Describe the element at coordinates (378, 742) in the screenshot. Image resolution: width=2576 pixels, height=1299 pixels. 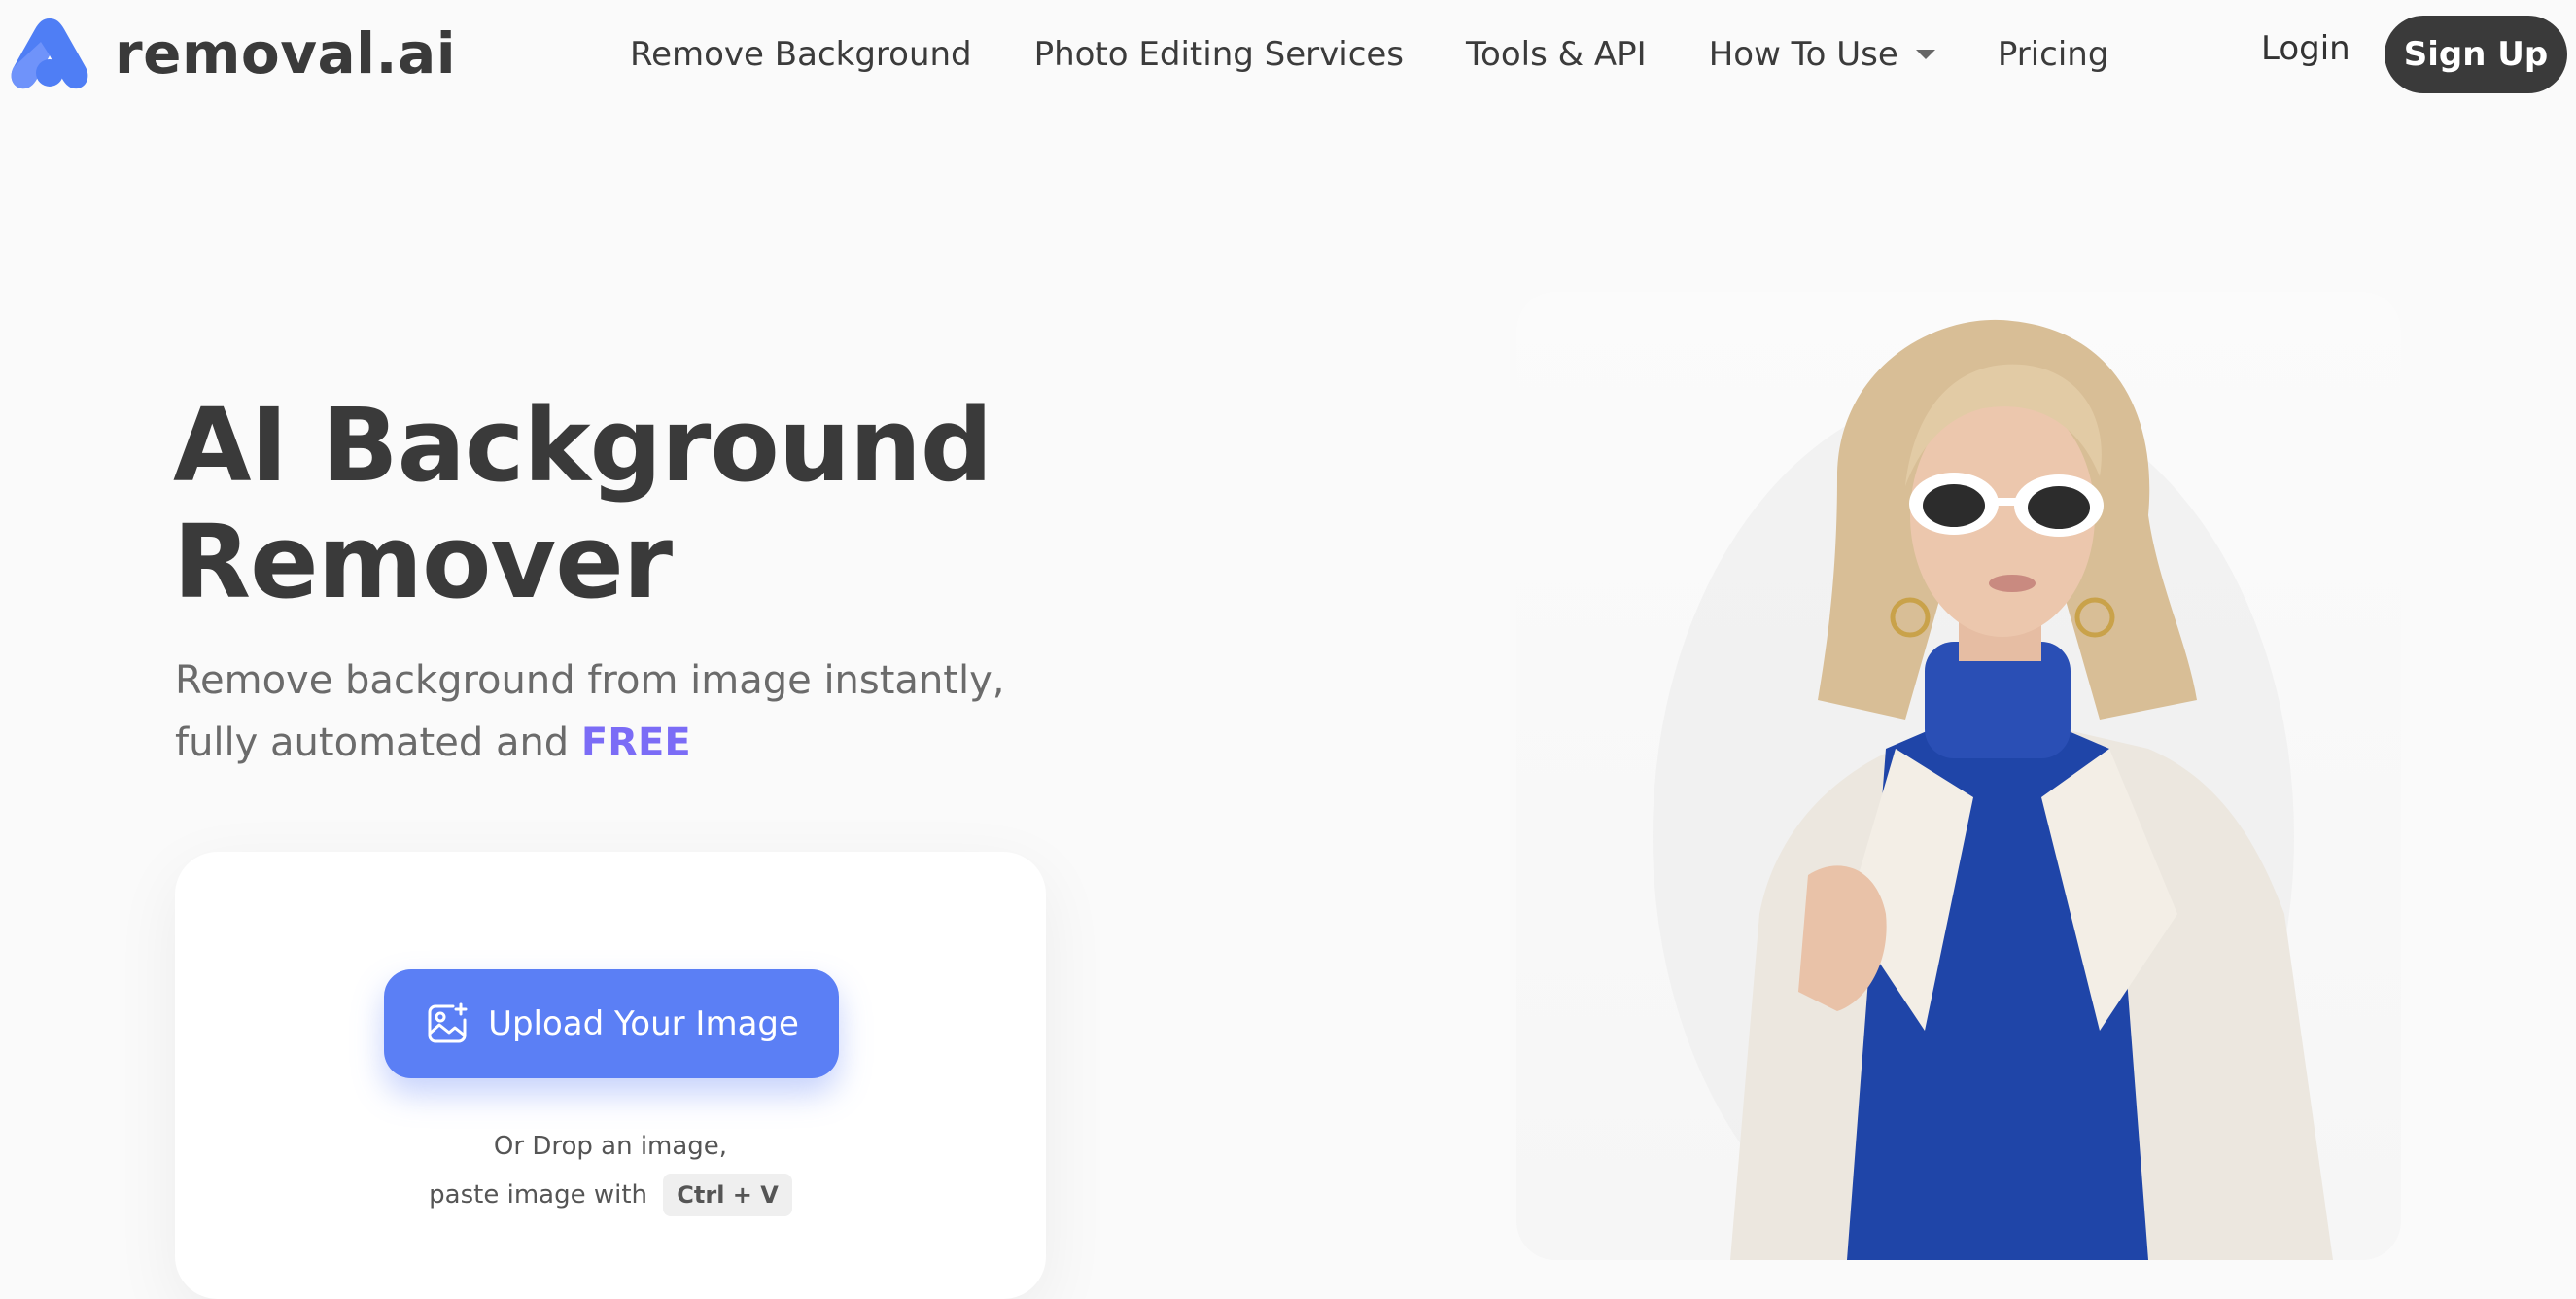
I see `subtitle-line-2: fully automated and` at that location.